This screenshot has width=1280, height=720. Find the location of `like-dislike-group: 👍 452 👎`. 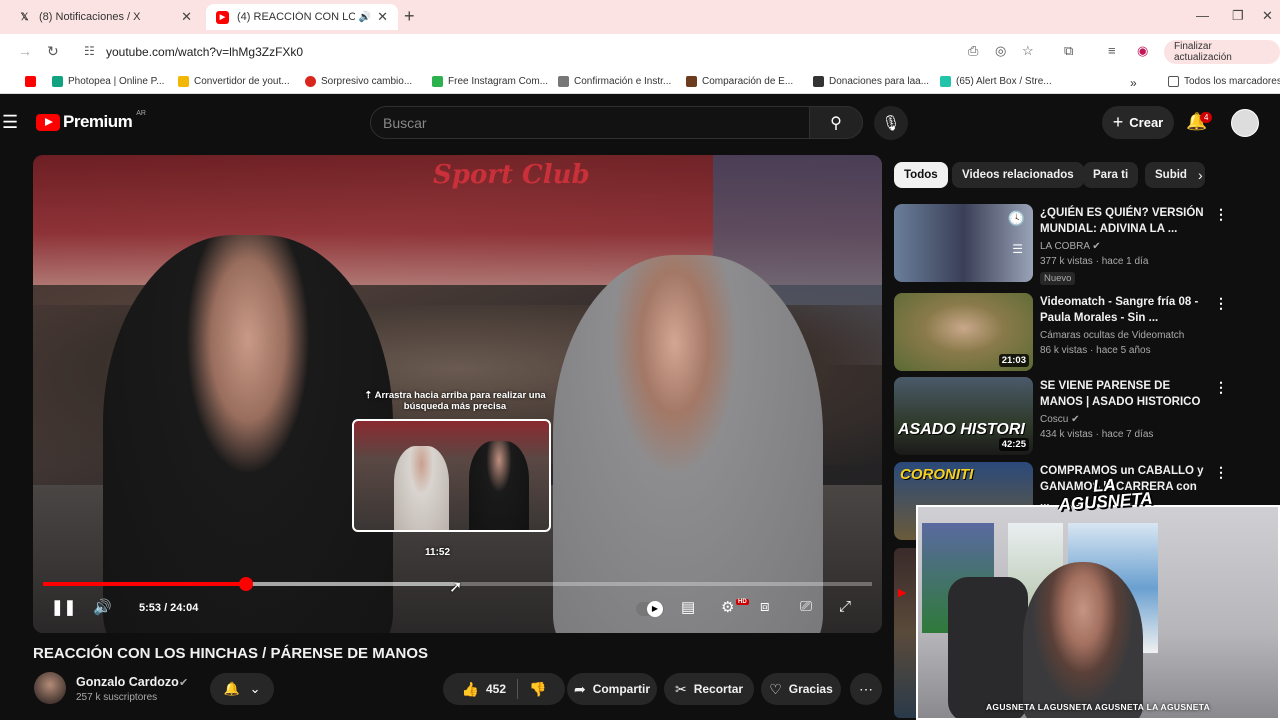

like-dislike-group: 👍 452 👎 is located at coordinates (504, 689).